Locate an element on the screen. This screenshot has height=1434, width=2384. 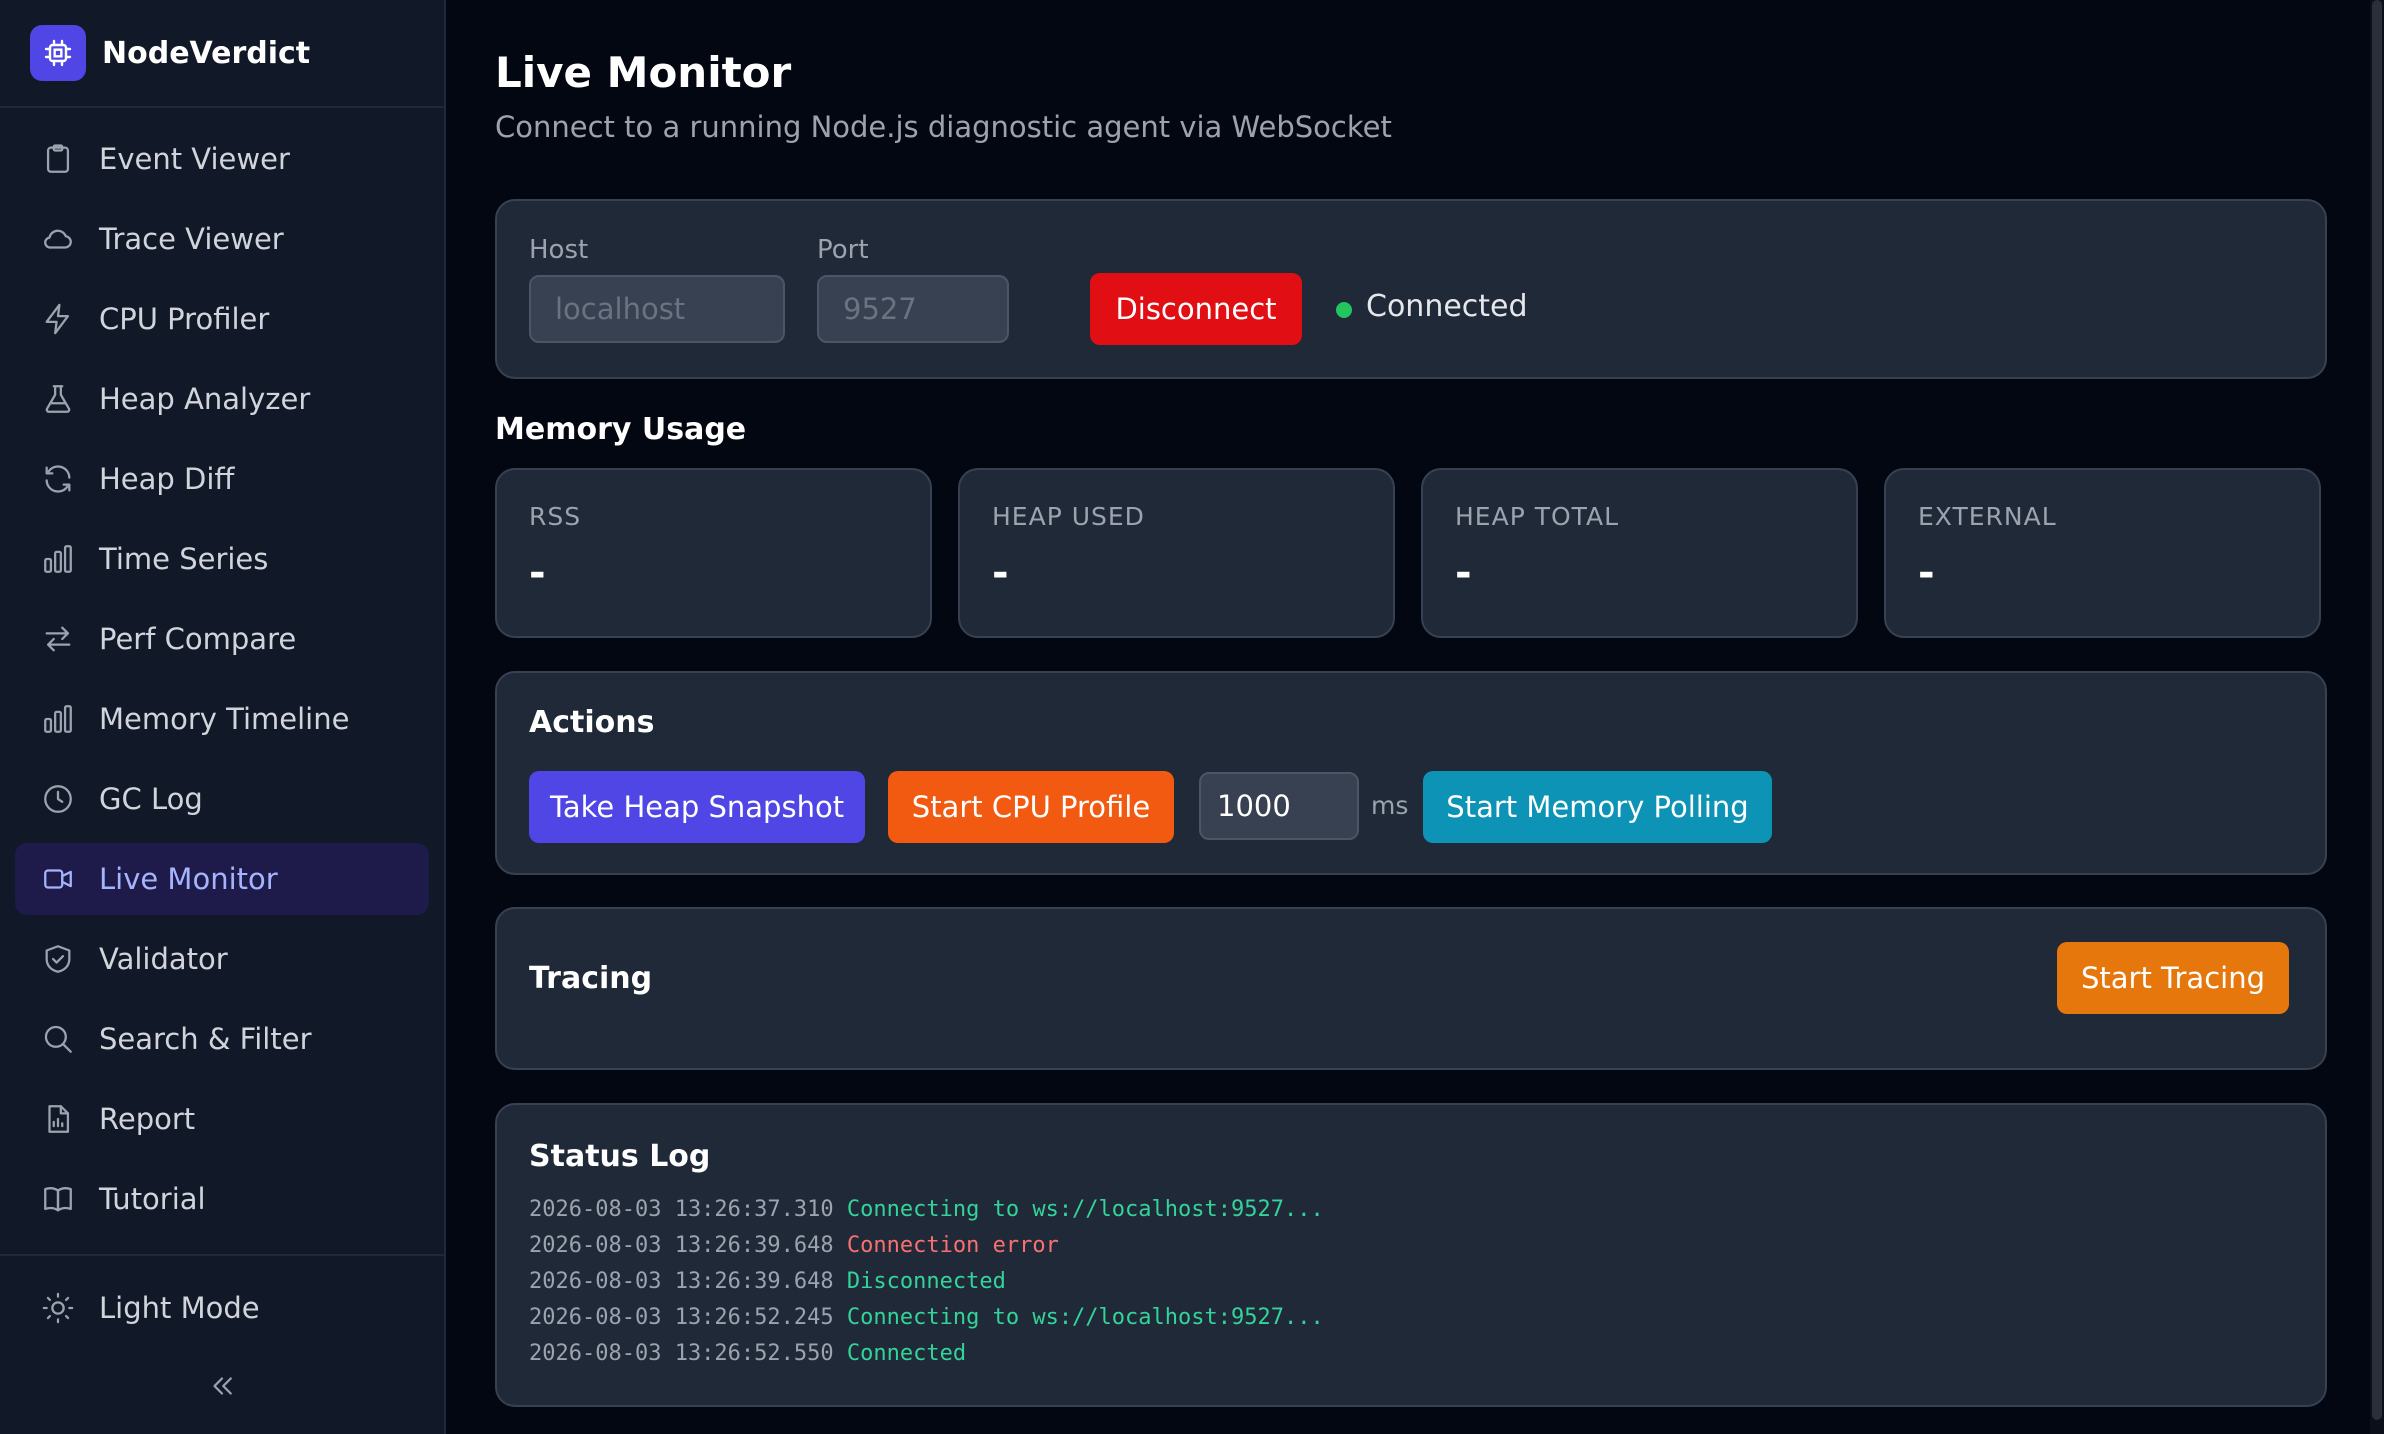
sidebar-item-tutorial: Tutorial is located at coordinates (222, 1199).